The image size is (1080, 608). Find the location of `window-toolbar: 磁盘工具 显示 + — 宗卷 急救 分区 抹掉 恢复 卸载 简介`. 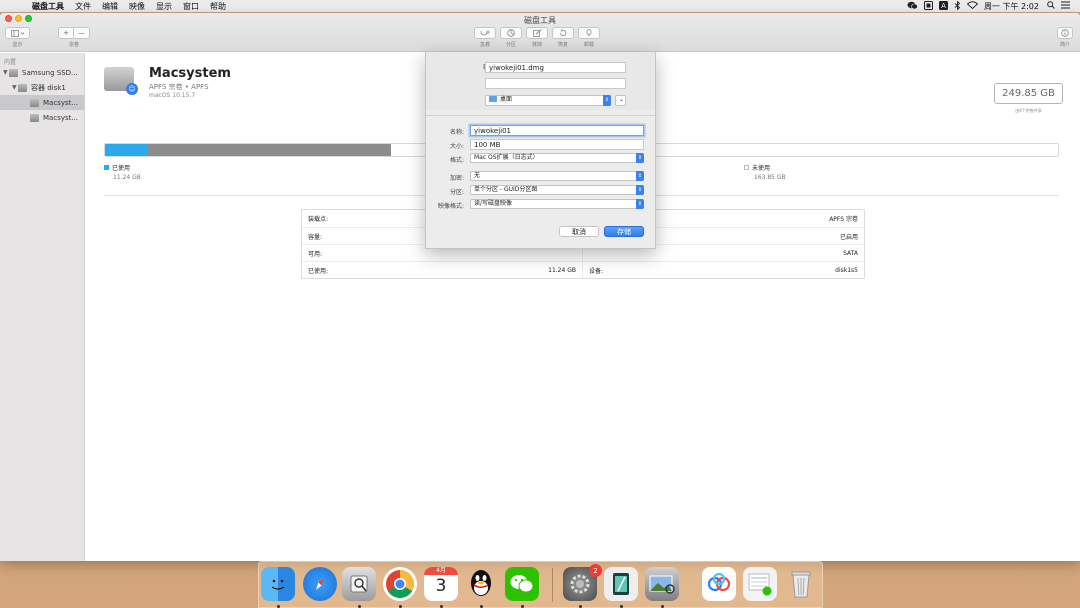

window-toolbar: 磁盘工具 显示 + — 宗卷 急救 分区 抹掉 恢复 卸载 简介 is located at coordinates (540, 32).